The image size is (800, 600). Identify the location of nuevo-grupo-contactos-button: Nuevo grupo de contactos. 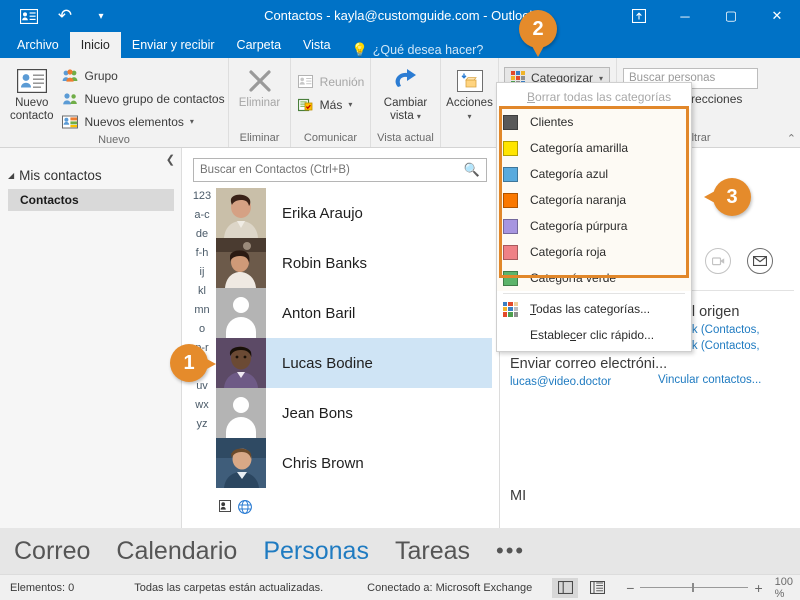
(142, 98).